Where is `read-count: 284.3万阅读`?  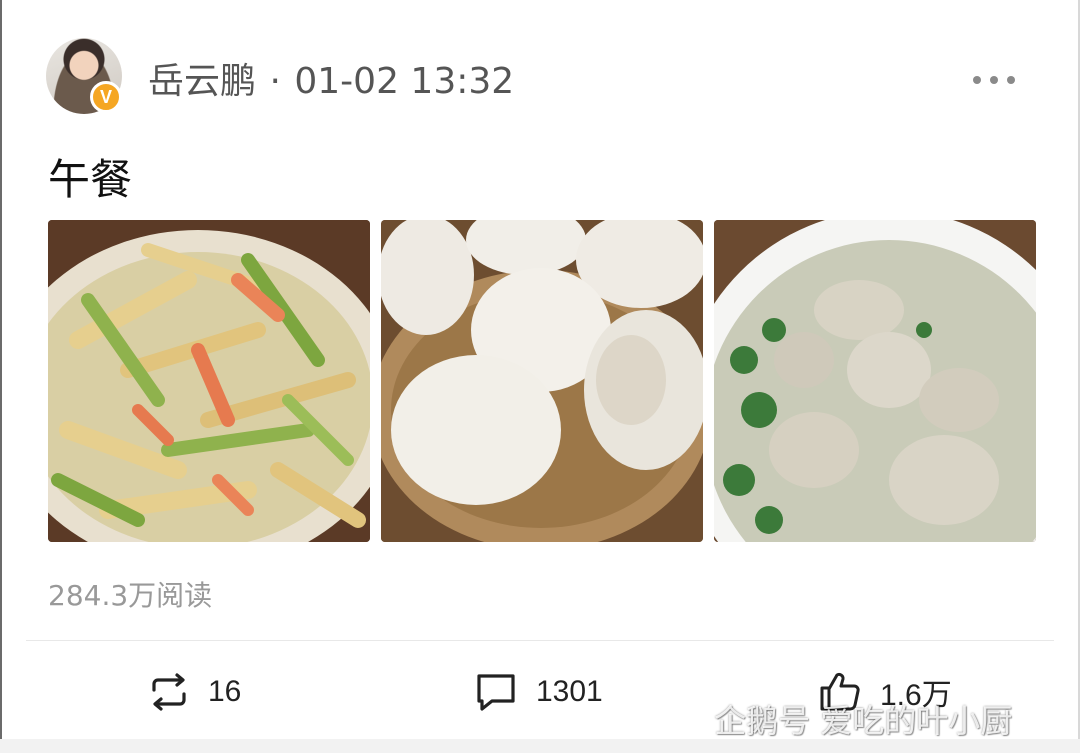 read-count: 284.3万阅读 is located at coordinates (130, 595).